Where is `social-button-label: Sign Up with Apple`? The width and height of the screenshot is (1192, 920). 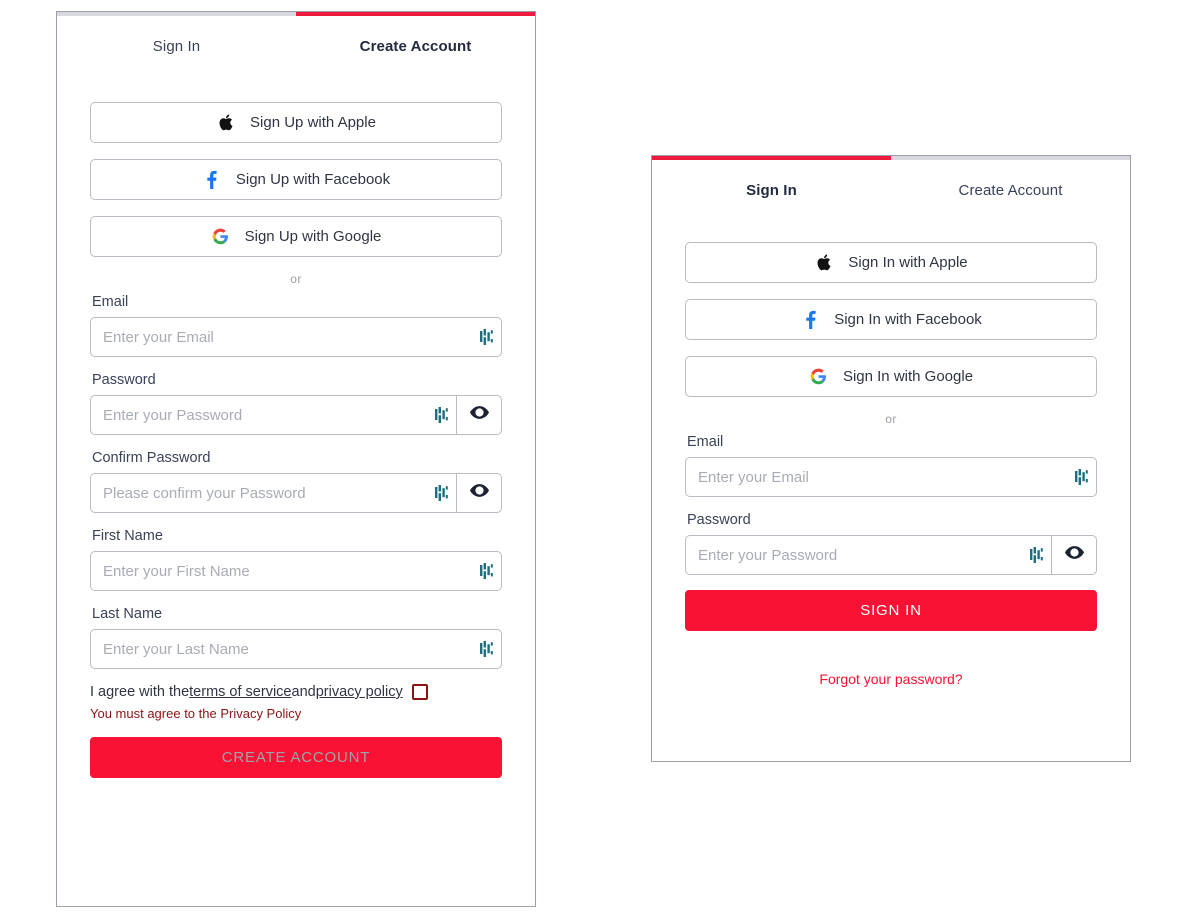
social-button-label: Sign Up with Apple is located at coordinates (313, 122).